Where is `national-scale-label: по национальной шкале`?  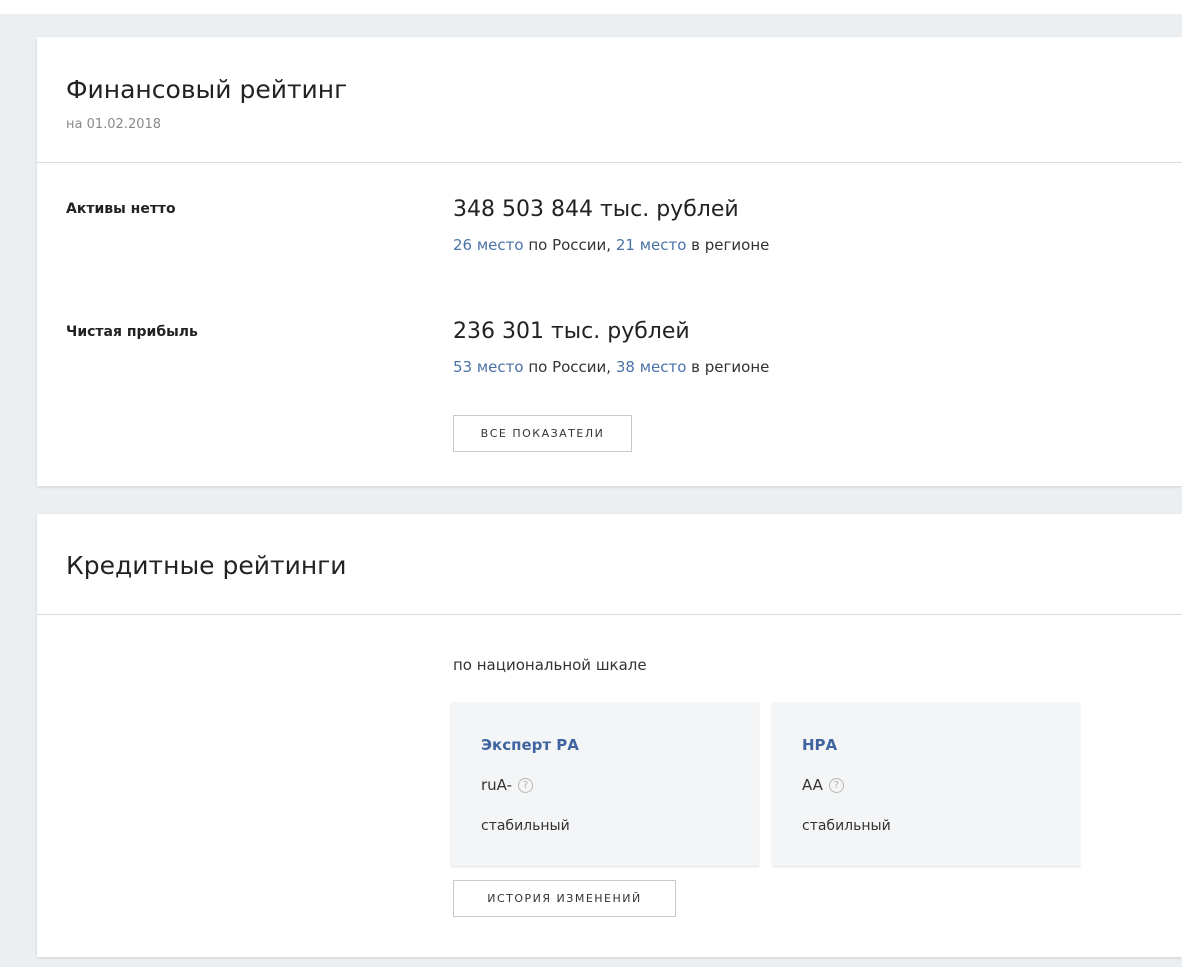
national-scale-label: по национальной шкале is located at coordinates (550, 665).